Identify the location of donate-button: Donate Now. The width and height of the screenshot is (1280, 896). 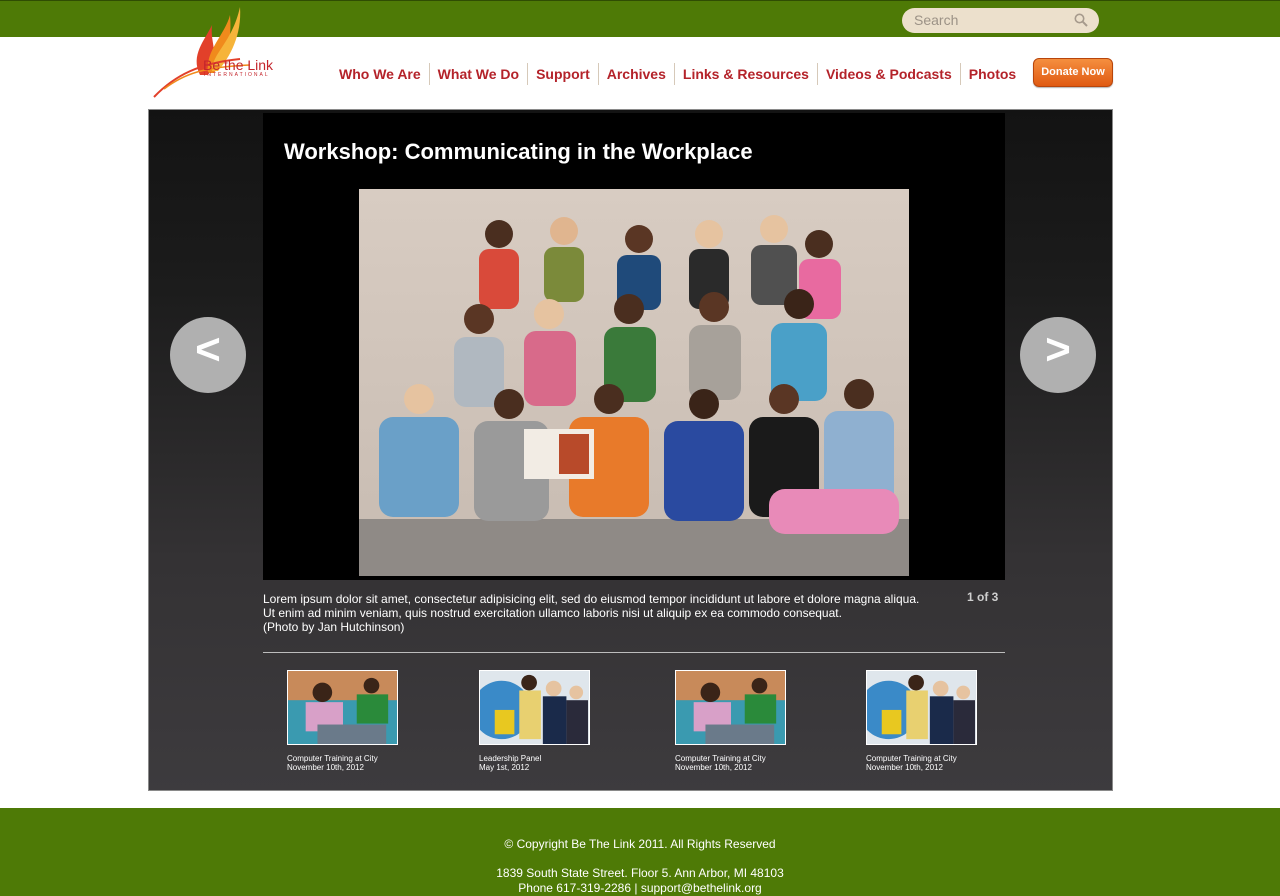
(1073, 72).